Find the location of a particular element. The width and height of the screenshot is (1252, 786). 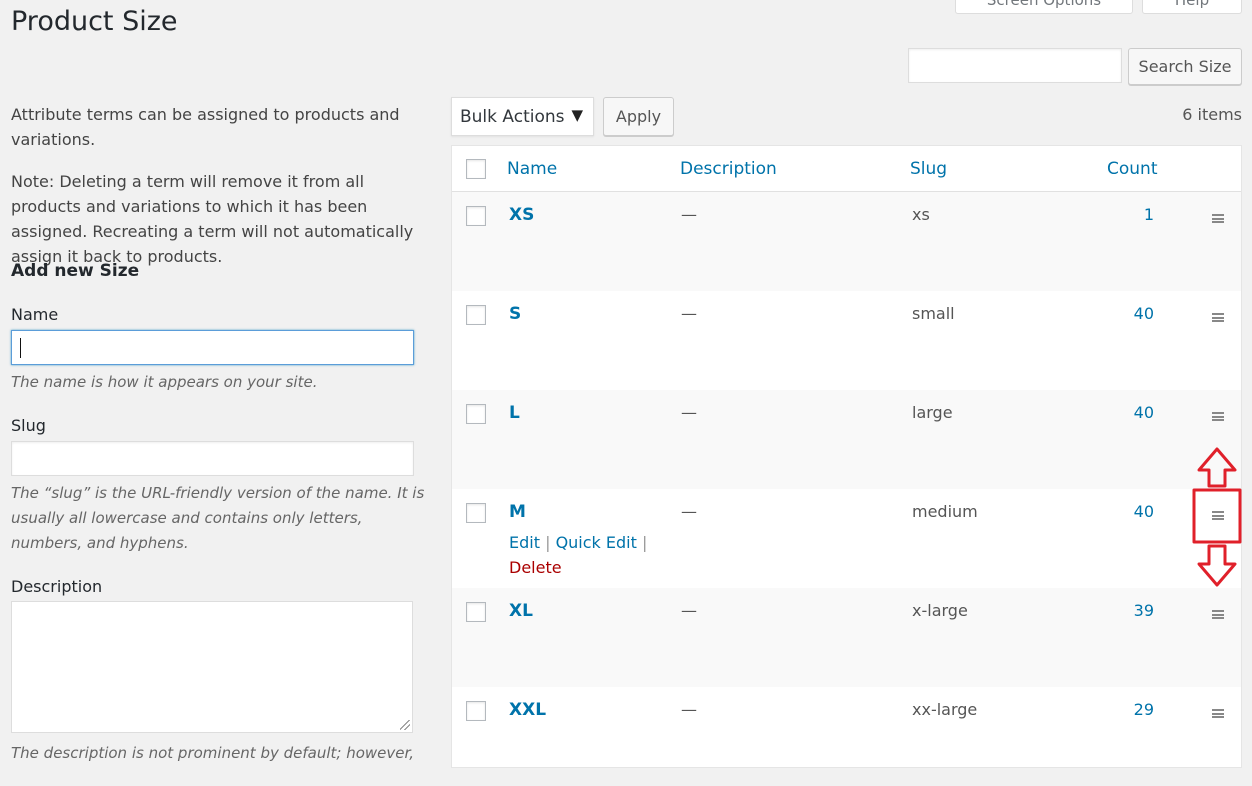

page-title: Product Size is located at coordinates (94, 21).